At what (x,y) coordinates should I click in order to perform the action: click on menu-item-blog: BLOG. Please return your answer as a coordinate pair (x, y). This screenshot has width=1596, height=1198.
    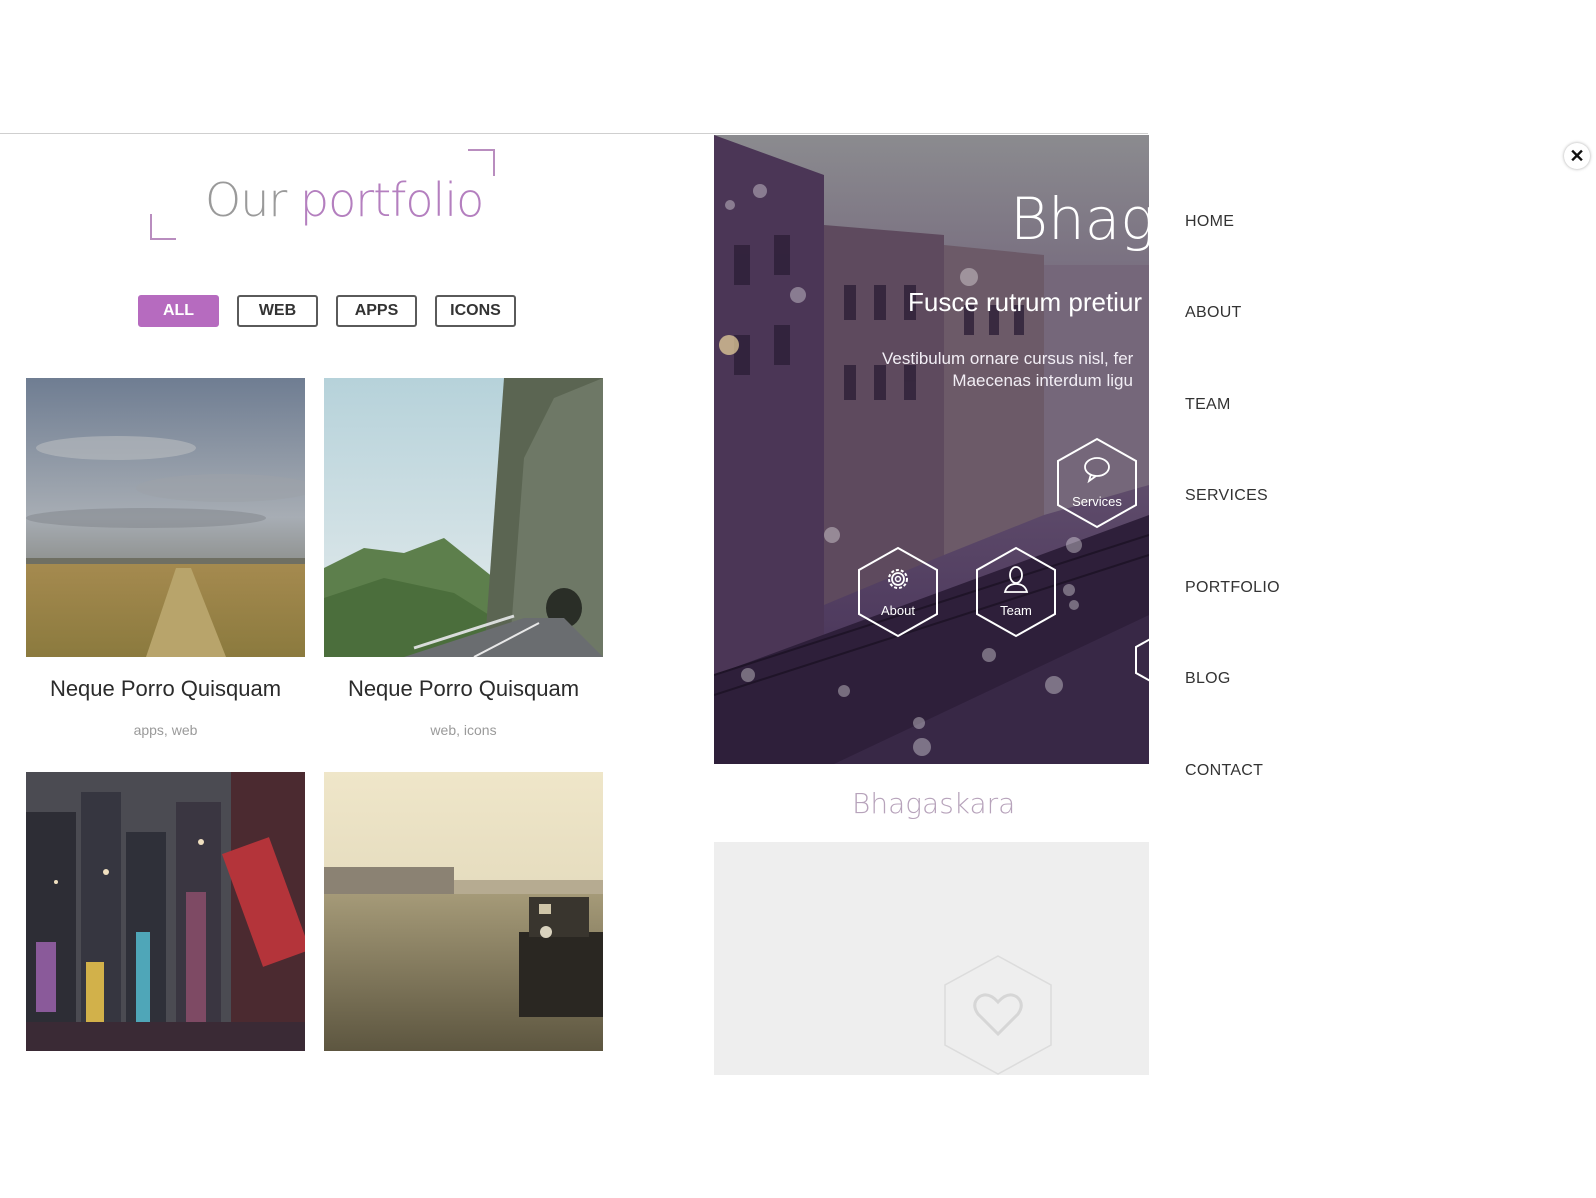
    Looking at the image, I should click on (1208, 679).